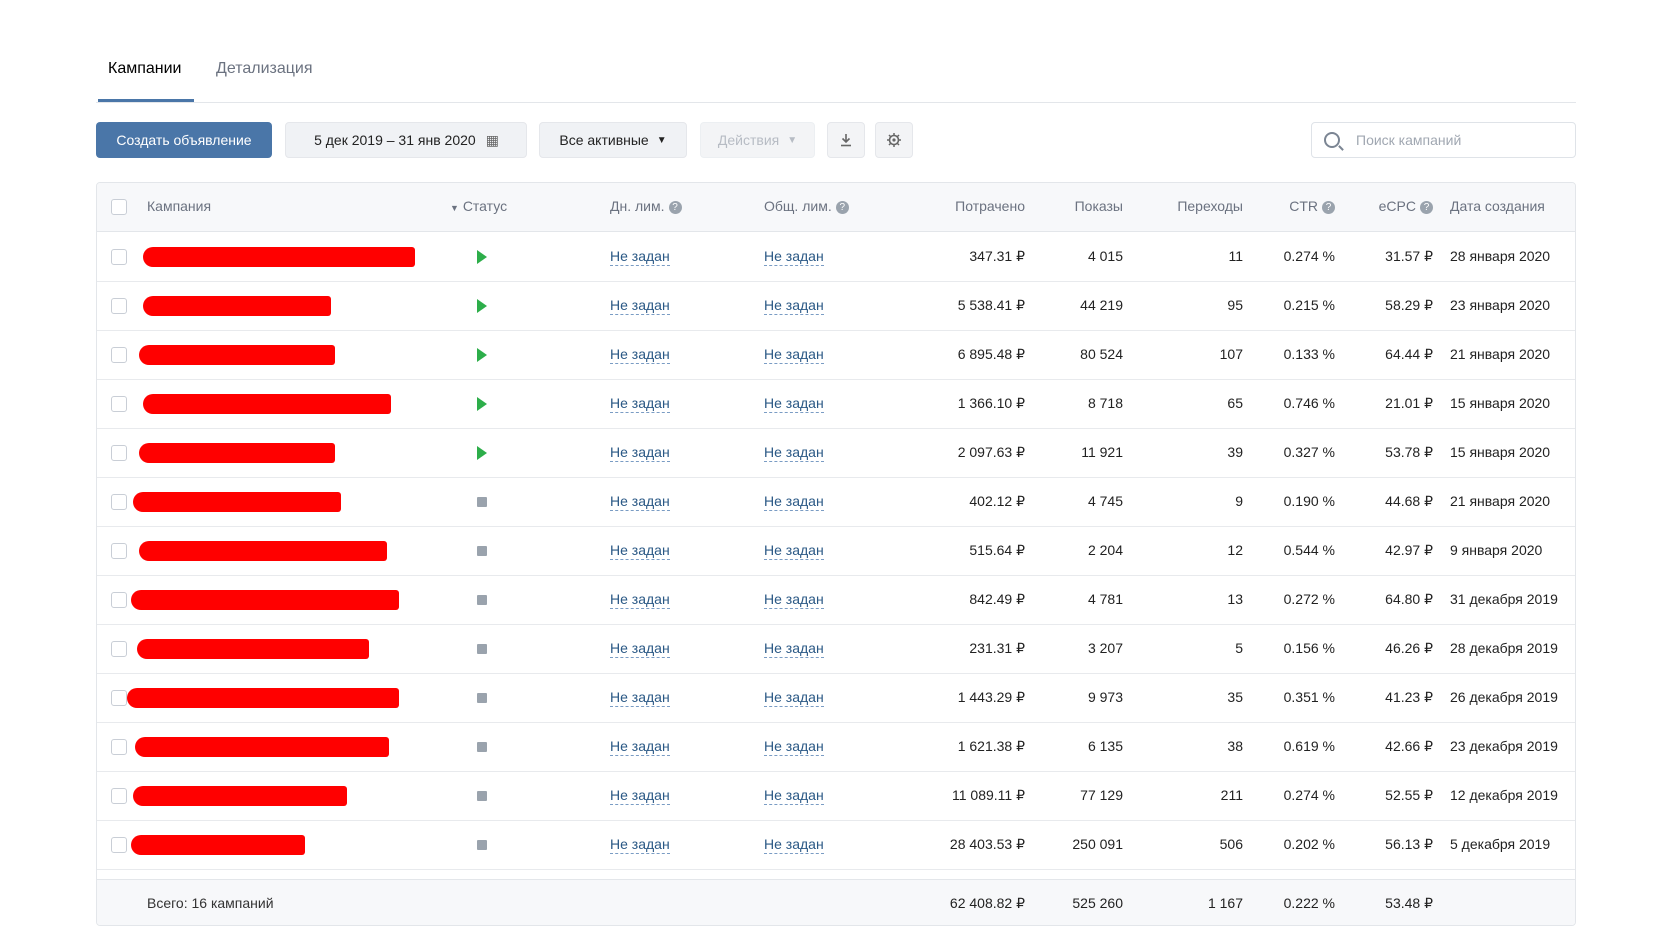  Describe the element at coordinates (179, 206) in the screenshot. I see `header-campaign: Кампания` at that location.